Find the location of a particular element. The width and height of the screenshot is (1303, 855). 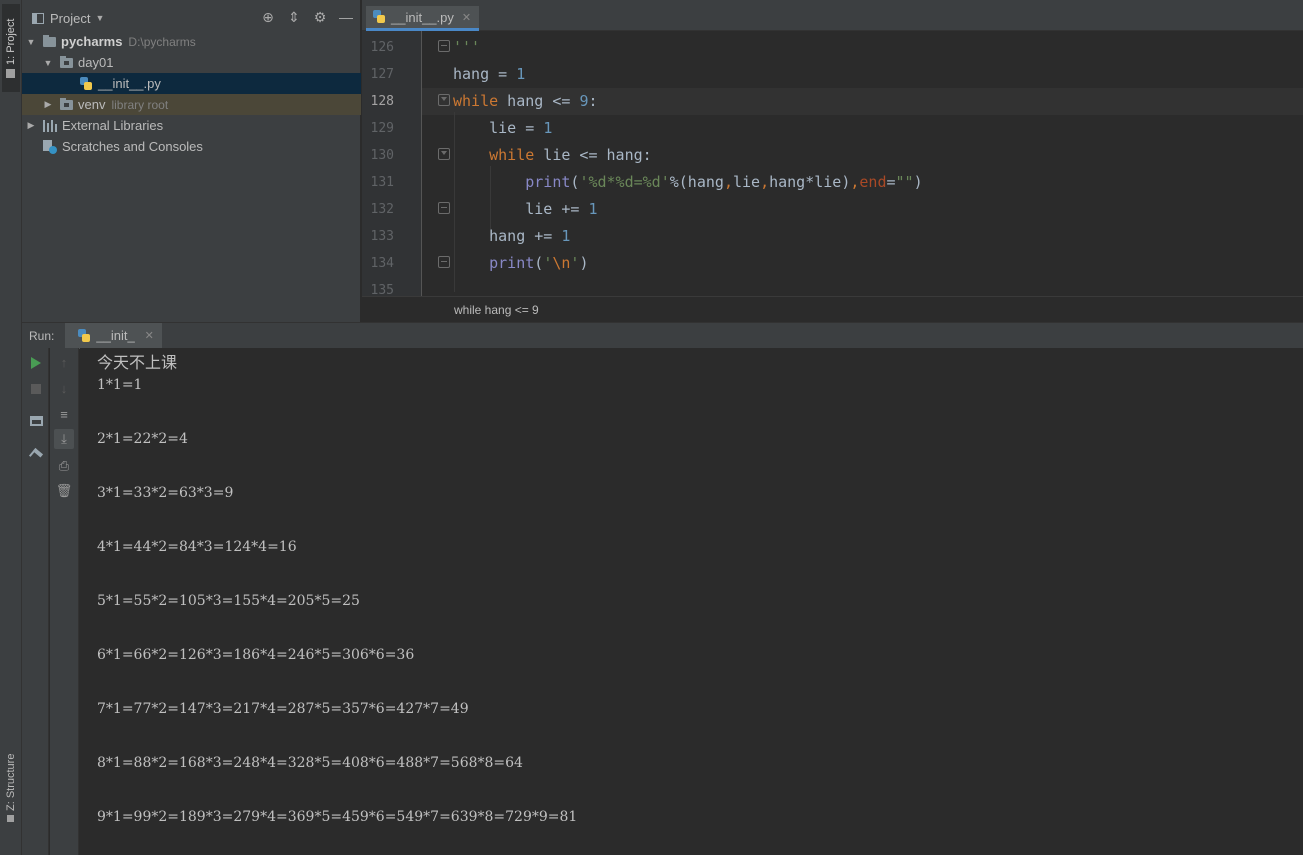

locate-target-icon: ⊕ is located at coordinates (268, 17).